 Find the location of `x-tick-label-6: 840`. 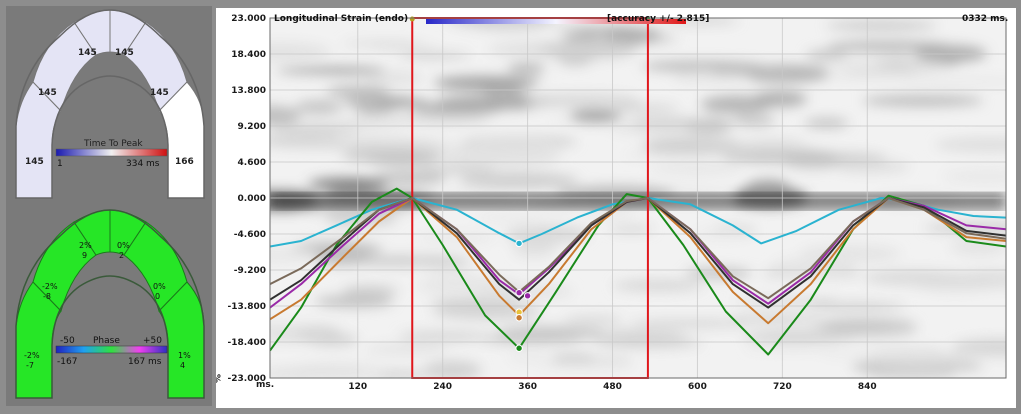

x-tick-label-6: 840 is located at coordinates (867, 387).